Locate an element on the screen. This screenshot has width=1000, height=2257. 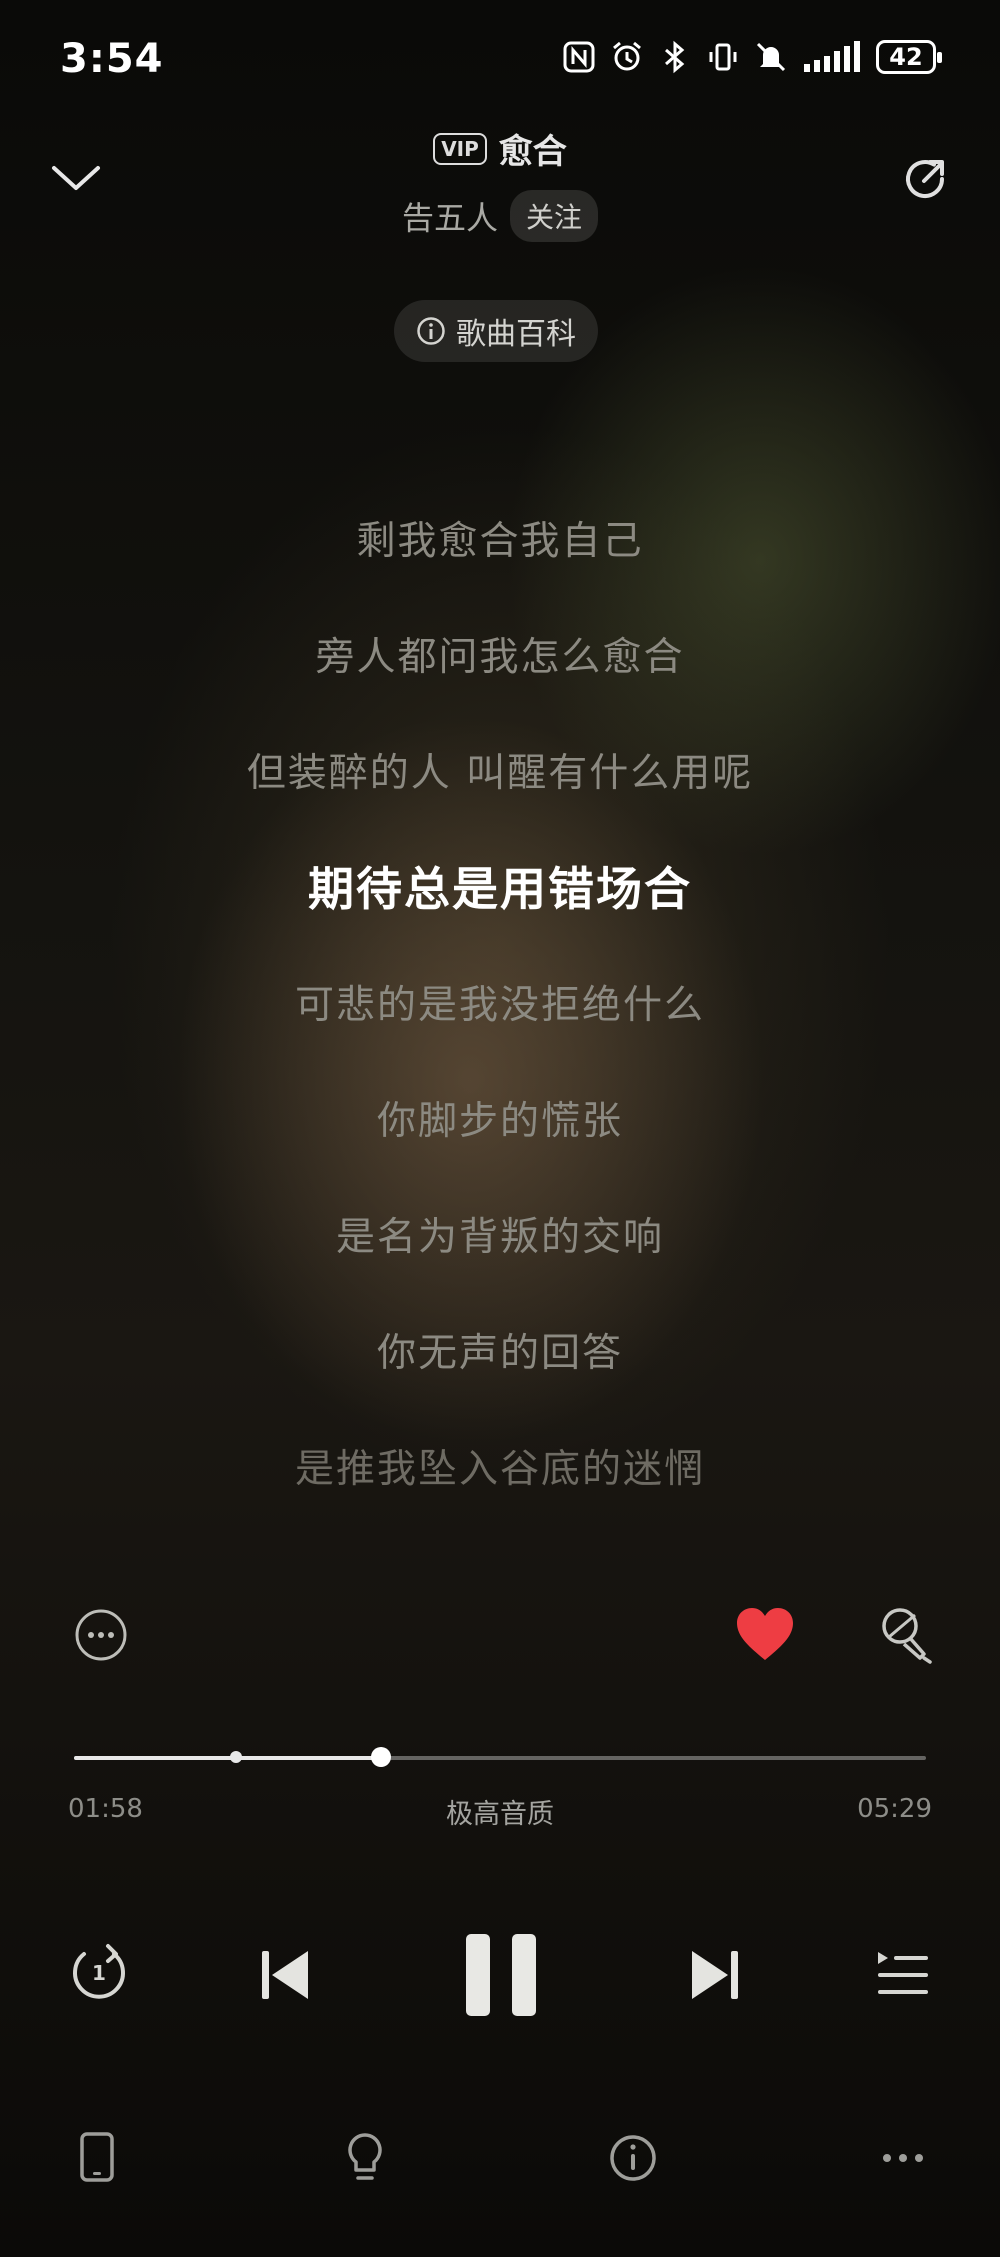
bluetooth-icon is located at coordinates (675, 57).